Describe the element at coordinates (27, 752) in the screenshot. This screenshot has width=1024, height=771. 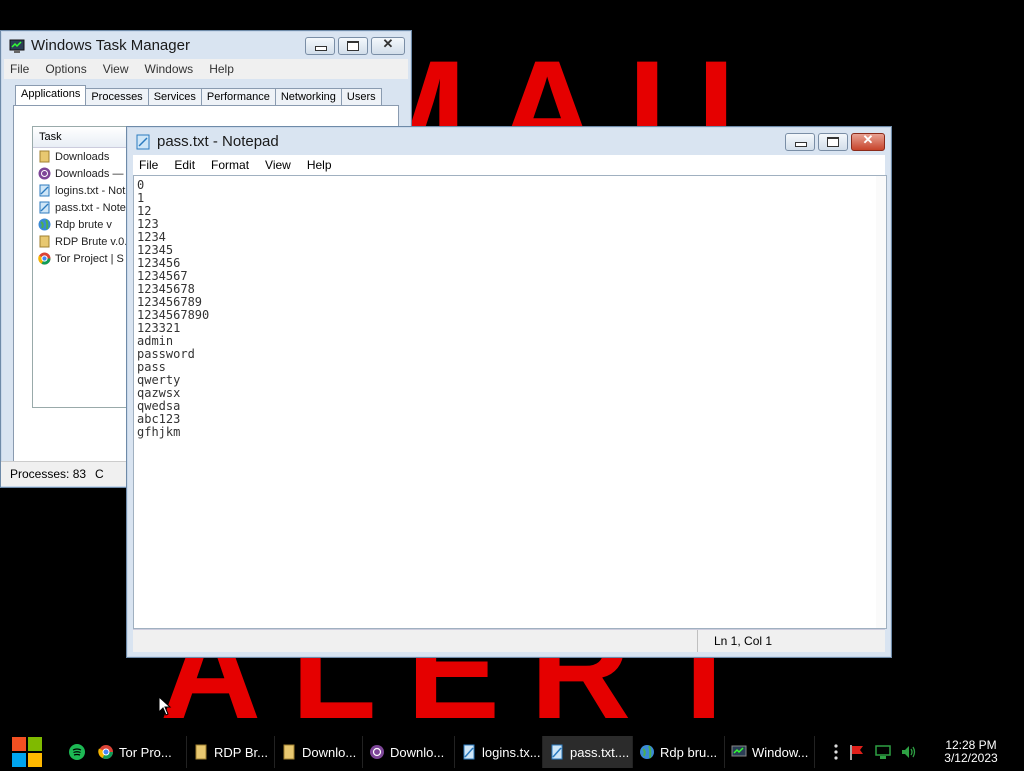
I see `windows-logo-icon` at that location.